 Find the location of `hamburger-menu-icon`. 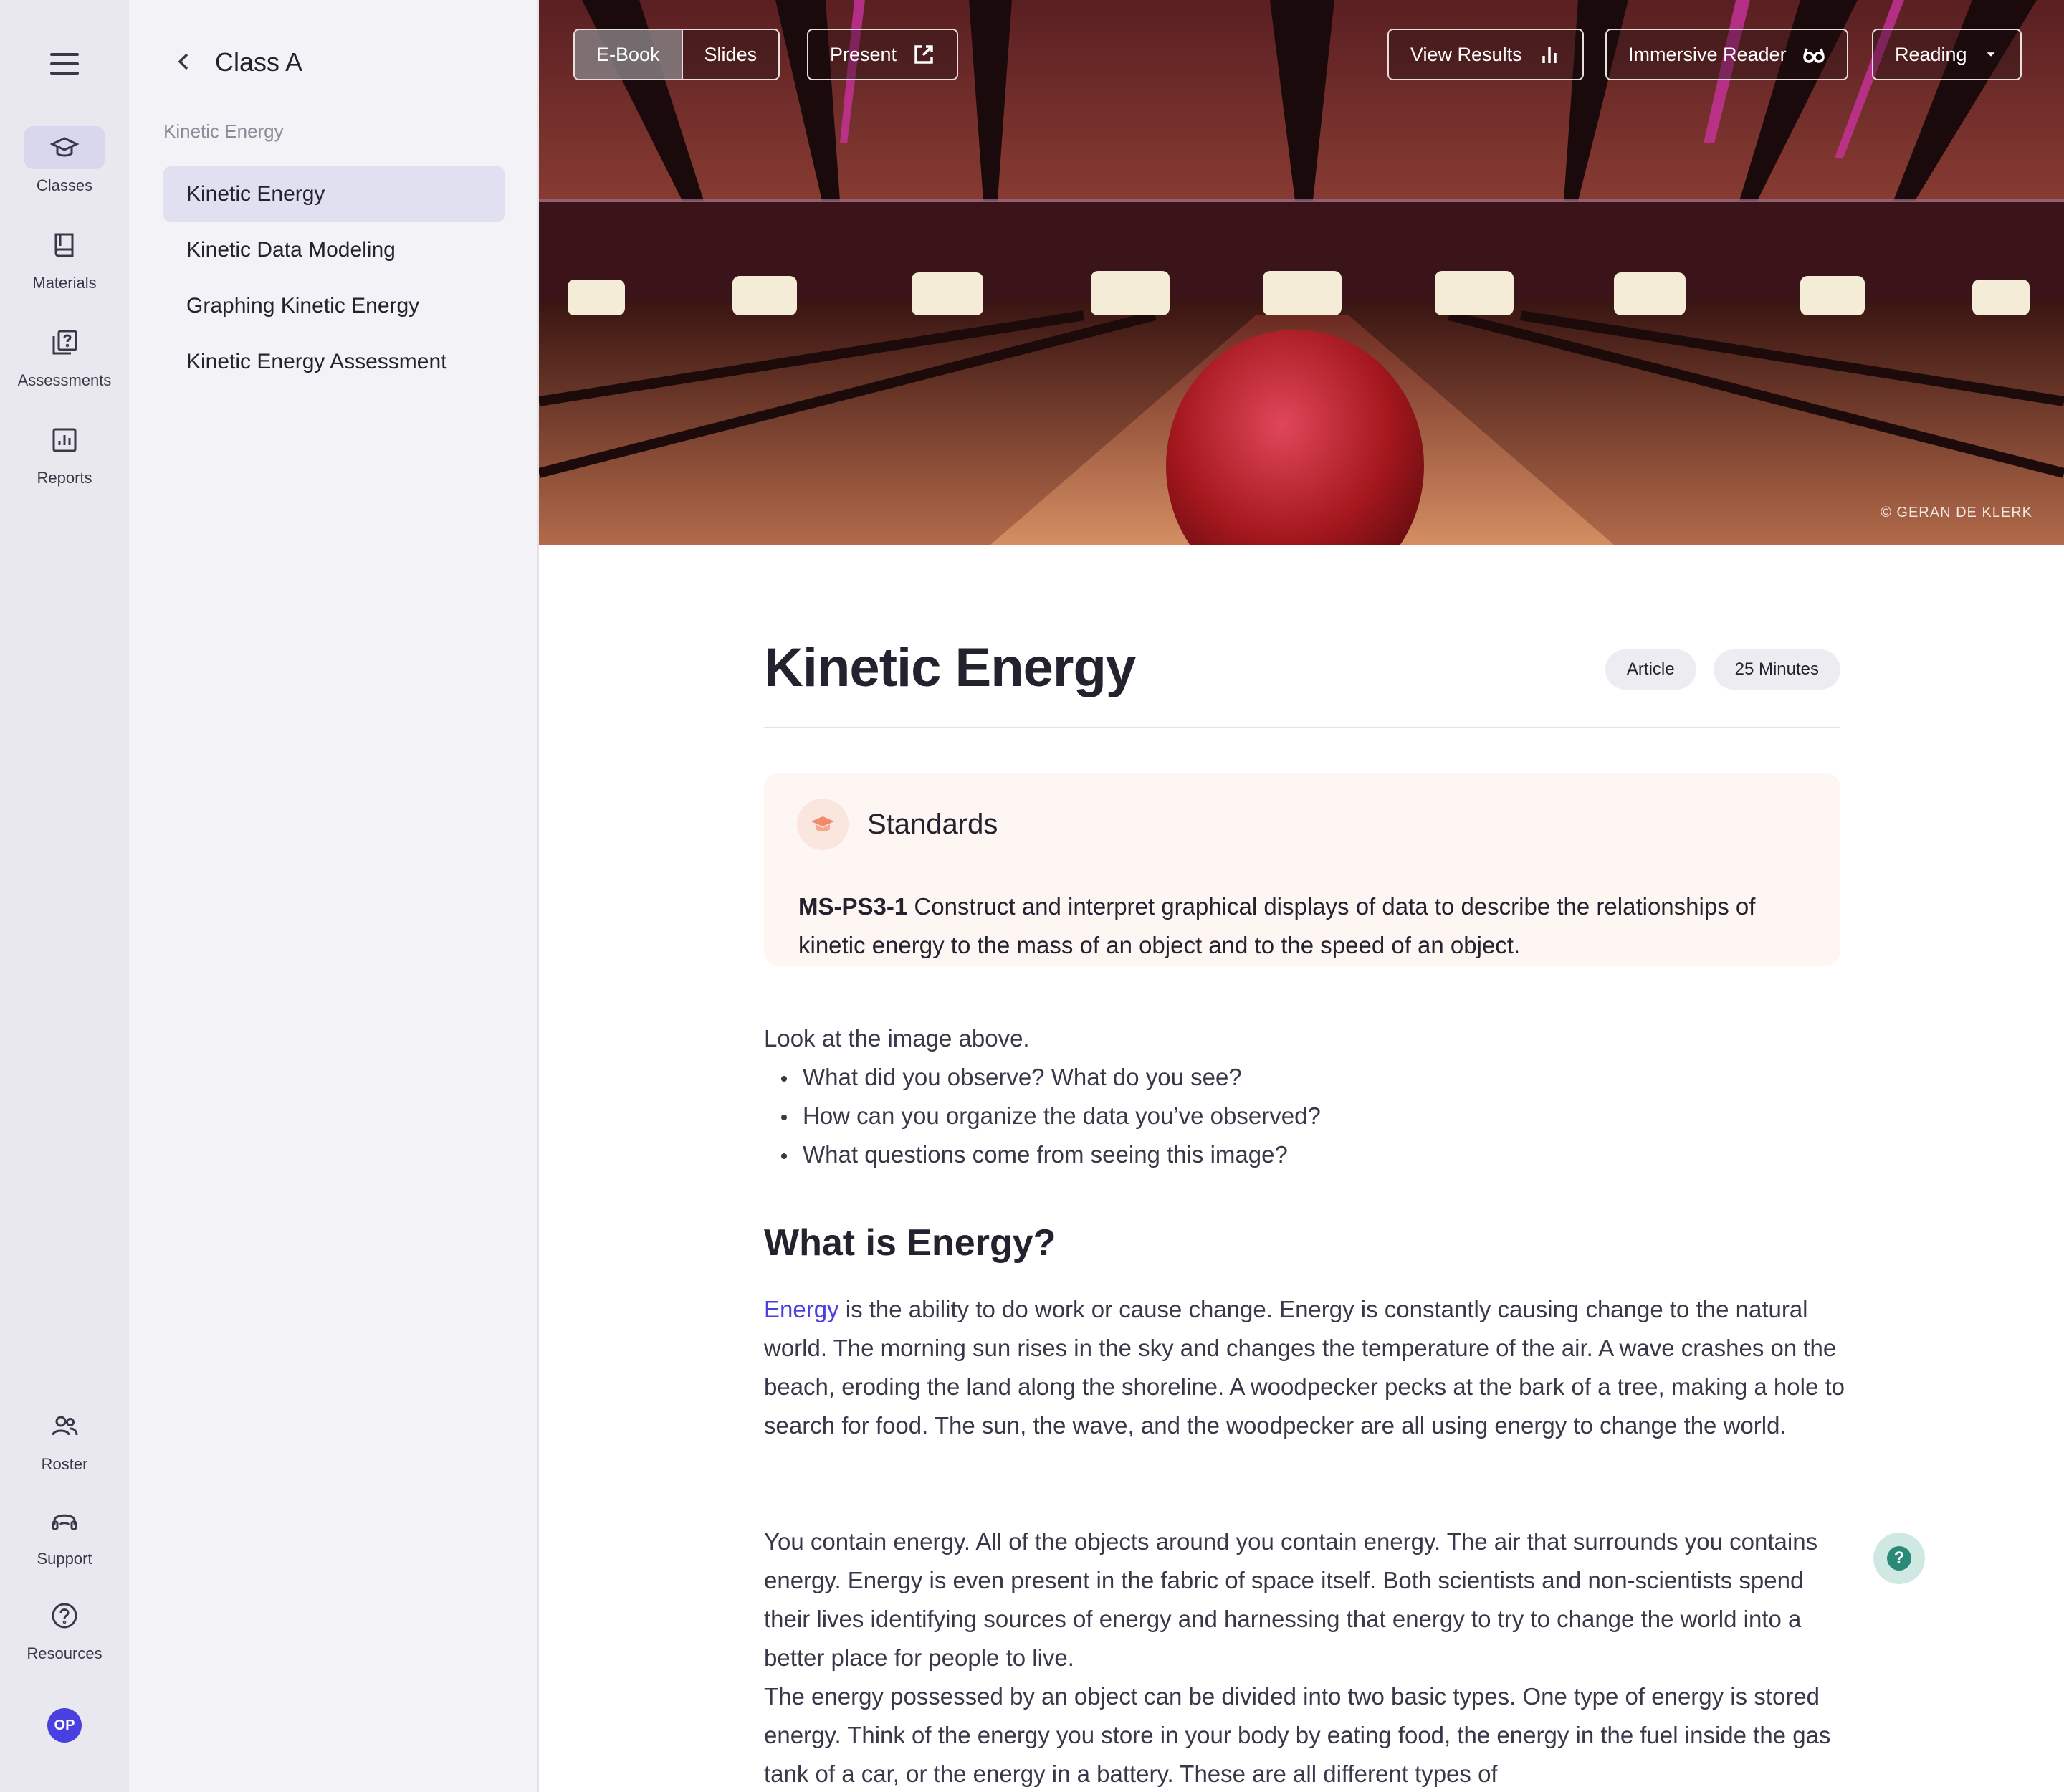

hamburger-menu-icon is located at coordinates (64, 64).